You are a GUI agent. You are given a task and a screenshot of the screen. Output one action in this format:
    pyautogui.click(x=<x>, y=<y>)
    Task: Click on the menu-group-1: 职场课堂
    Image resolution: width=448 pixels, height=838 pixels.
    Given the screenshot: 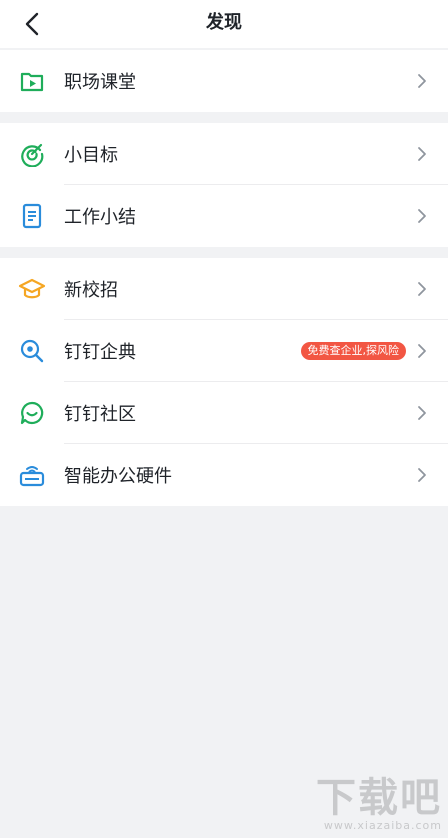 What is the action you would take?
    pyautogui.click(x=224, y=81)
    